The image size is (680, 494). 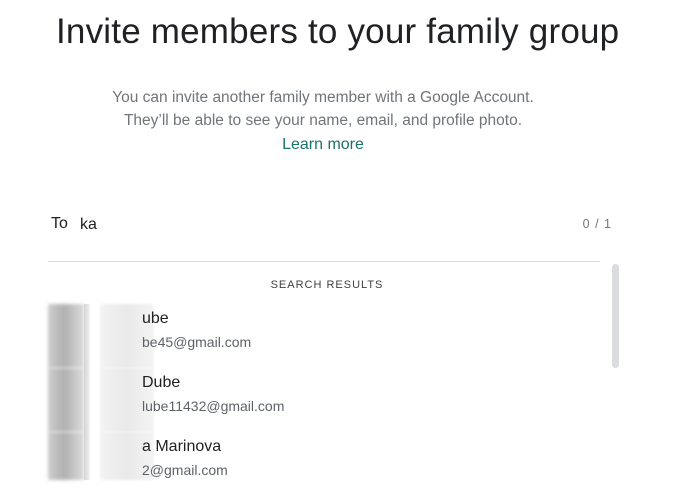 What do you see at coordinates (326, 338) in the screenshot?
I see `search-result-item: ube be45@gmail.com` at bounding box center [326, 338].